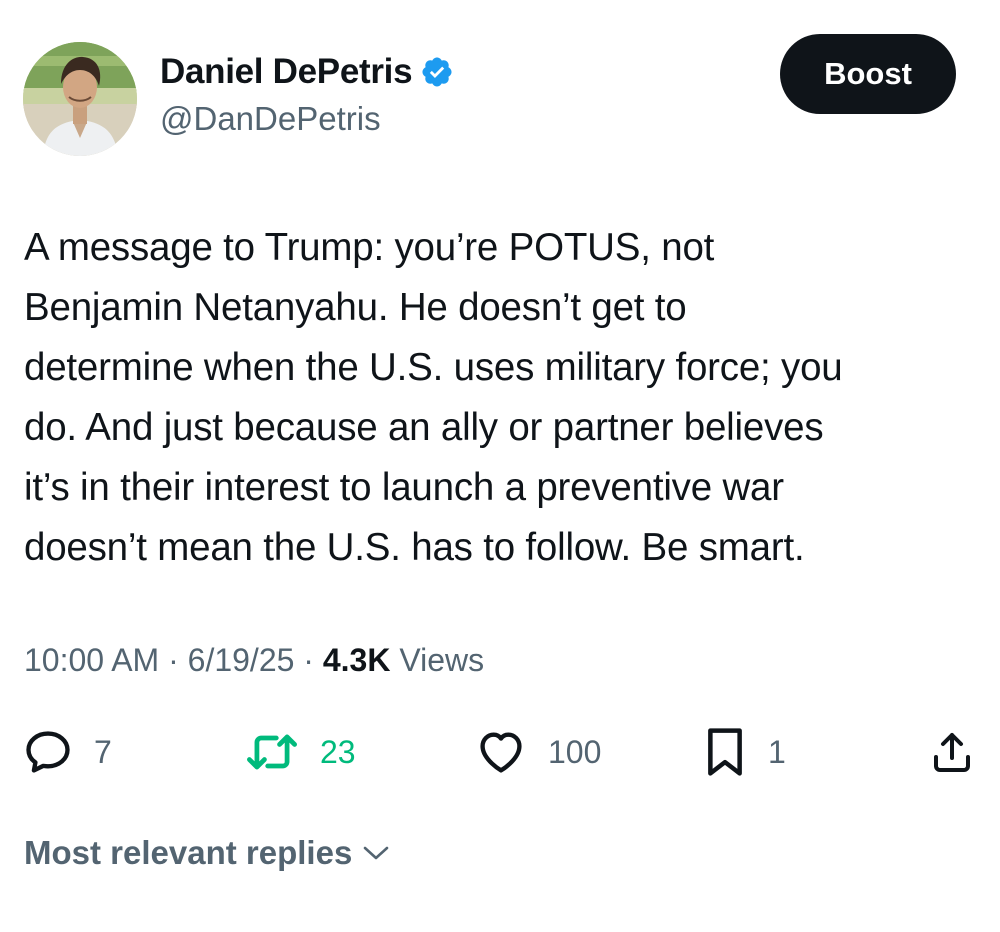 The width and height of the screenshot is (1000, 932). Describe the element at coordinates (270, 119) in the screenshot. I see `author-handle: @DanDePetris` at that location.